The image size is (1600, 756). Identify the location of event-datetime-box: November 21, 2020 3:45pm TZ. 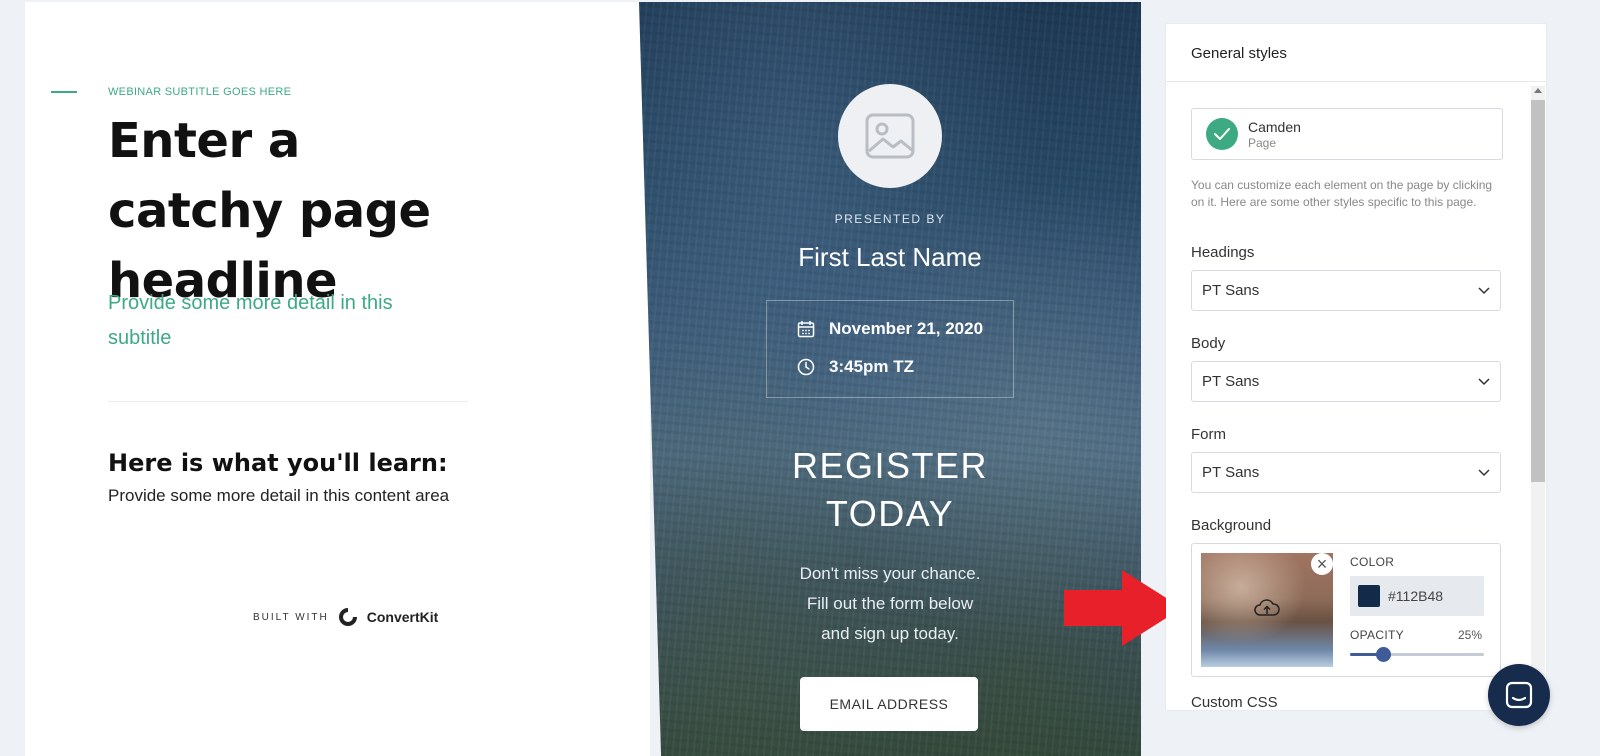
(890, 349).